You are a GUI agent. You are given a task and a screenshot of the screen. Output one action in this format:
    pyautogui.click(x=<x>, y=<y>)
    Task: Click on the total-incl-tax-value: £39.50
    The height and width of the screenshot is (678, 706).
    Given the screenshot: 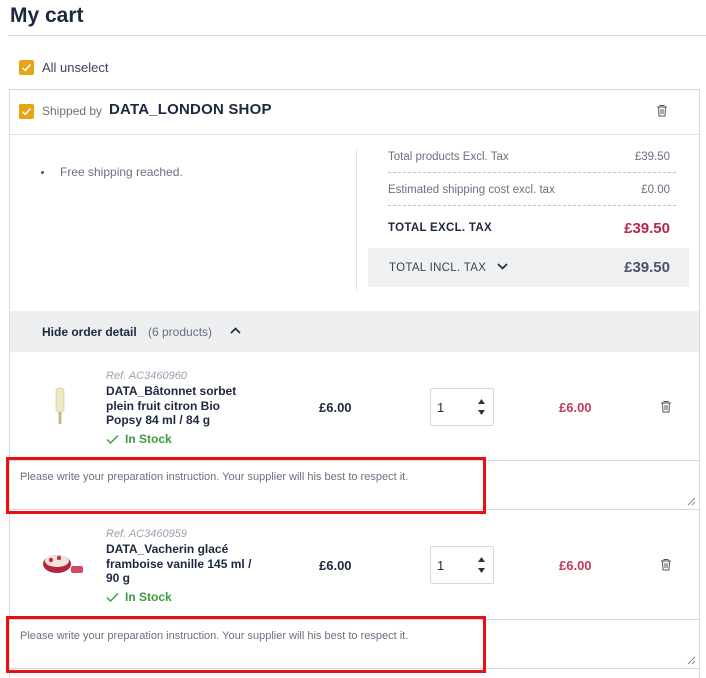 What is the action you would take?
    pyautogui.click(x=647, y=267)
    